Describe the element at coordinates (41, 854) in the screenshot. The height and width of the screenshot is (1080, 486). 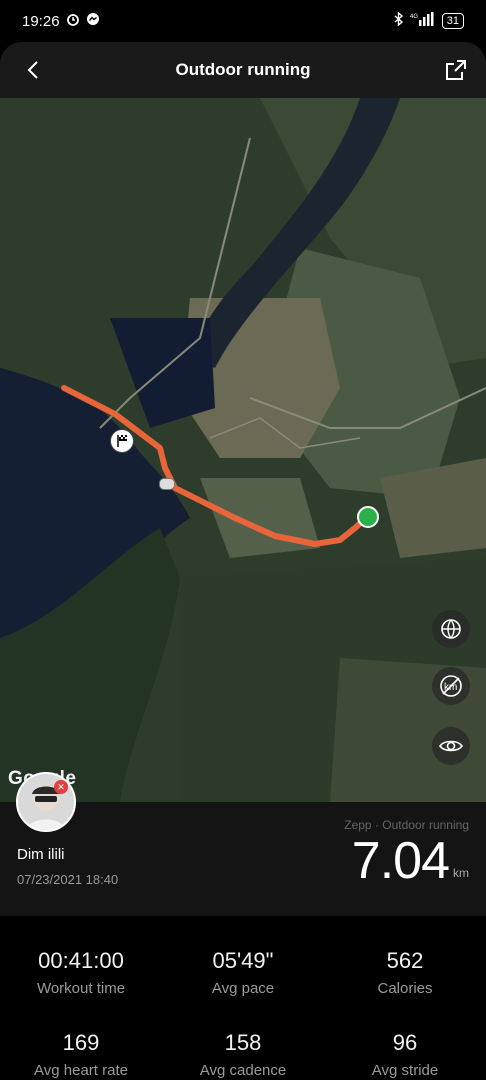
I see `user-name: Dim ilili` at that location.